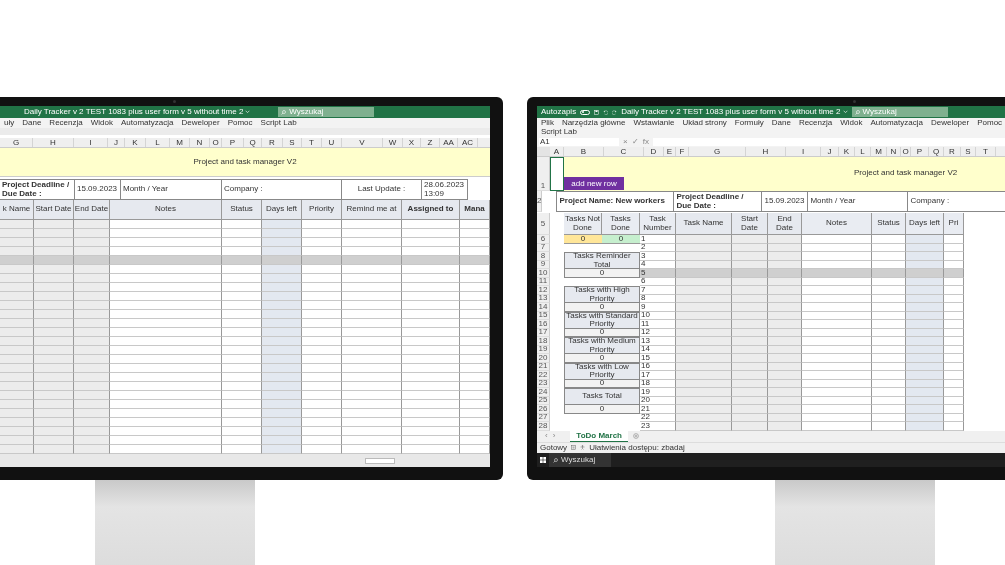 Image resolution: width=1005 pixels, height=565 pixels. Describe the element at coordinates (543, 358) in the screenshot. I see `row-number: 20` at that location.